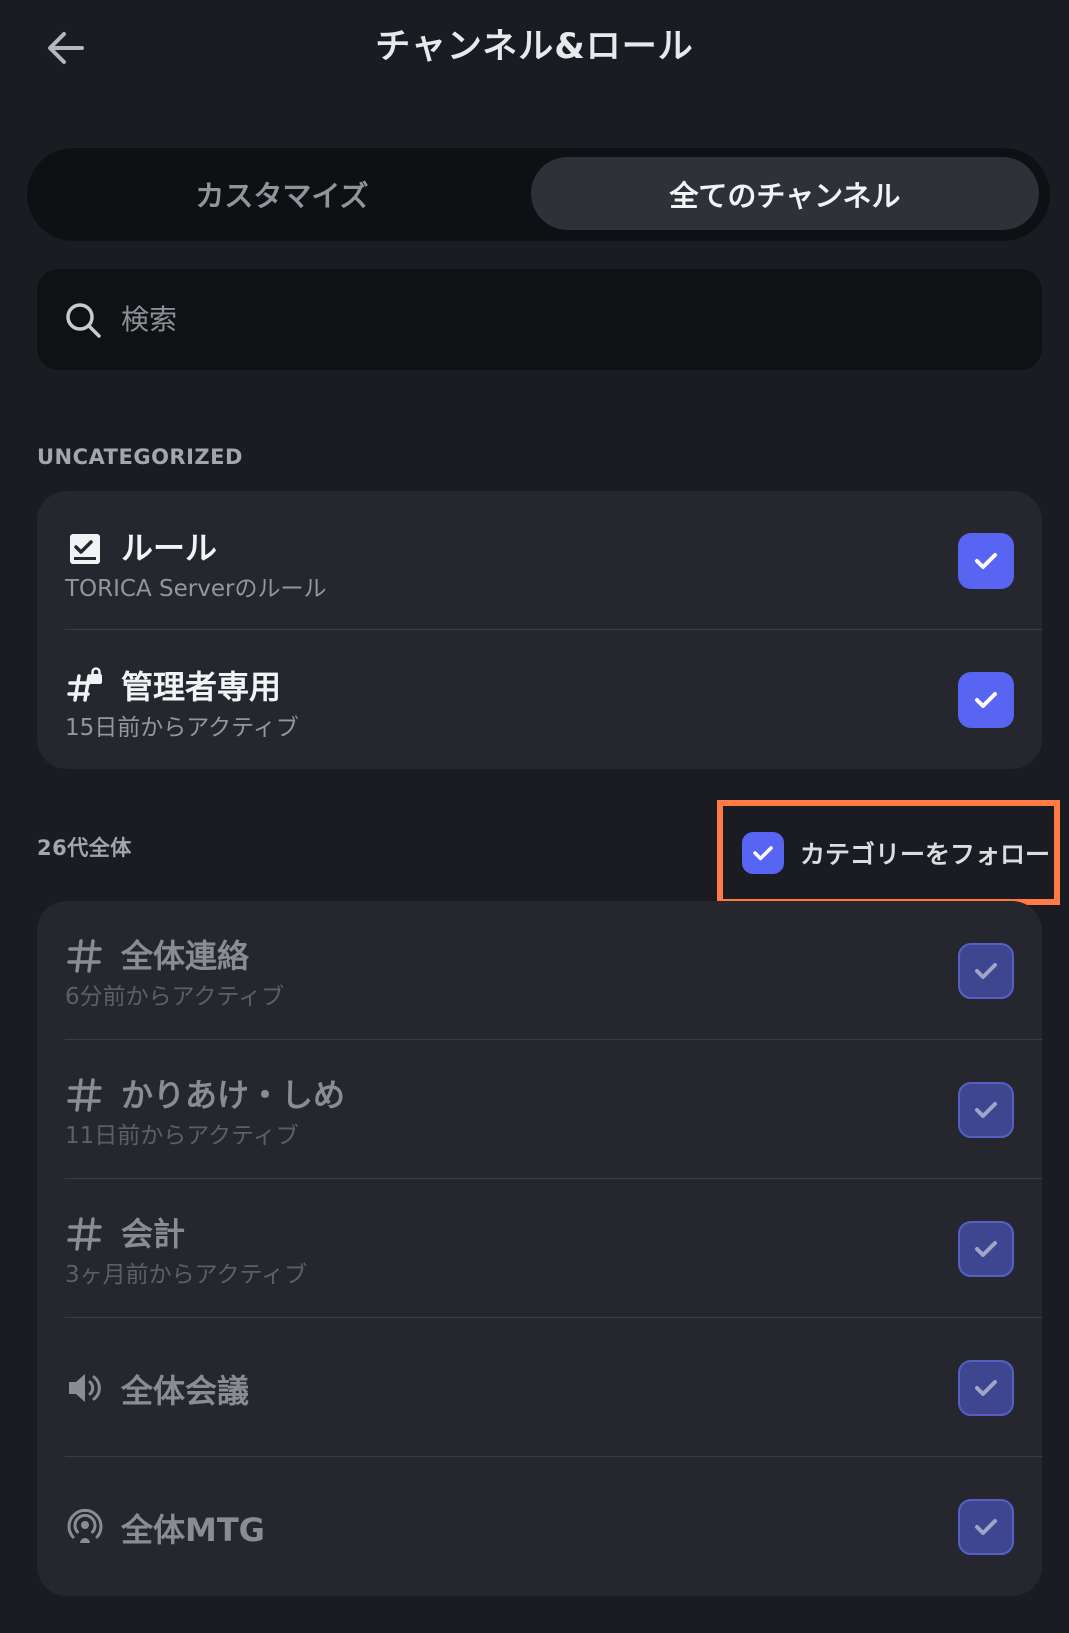 The height and width of the screenshot is (1633, 1069). I want to click on section-label-26dai: 26代全体, so click(84, 848).